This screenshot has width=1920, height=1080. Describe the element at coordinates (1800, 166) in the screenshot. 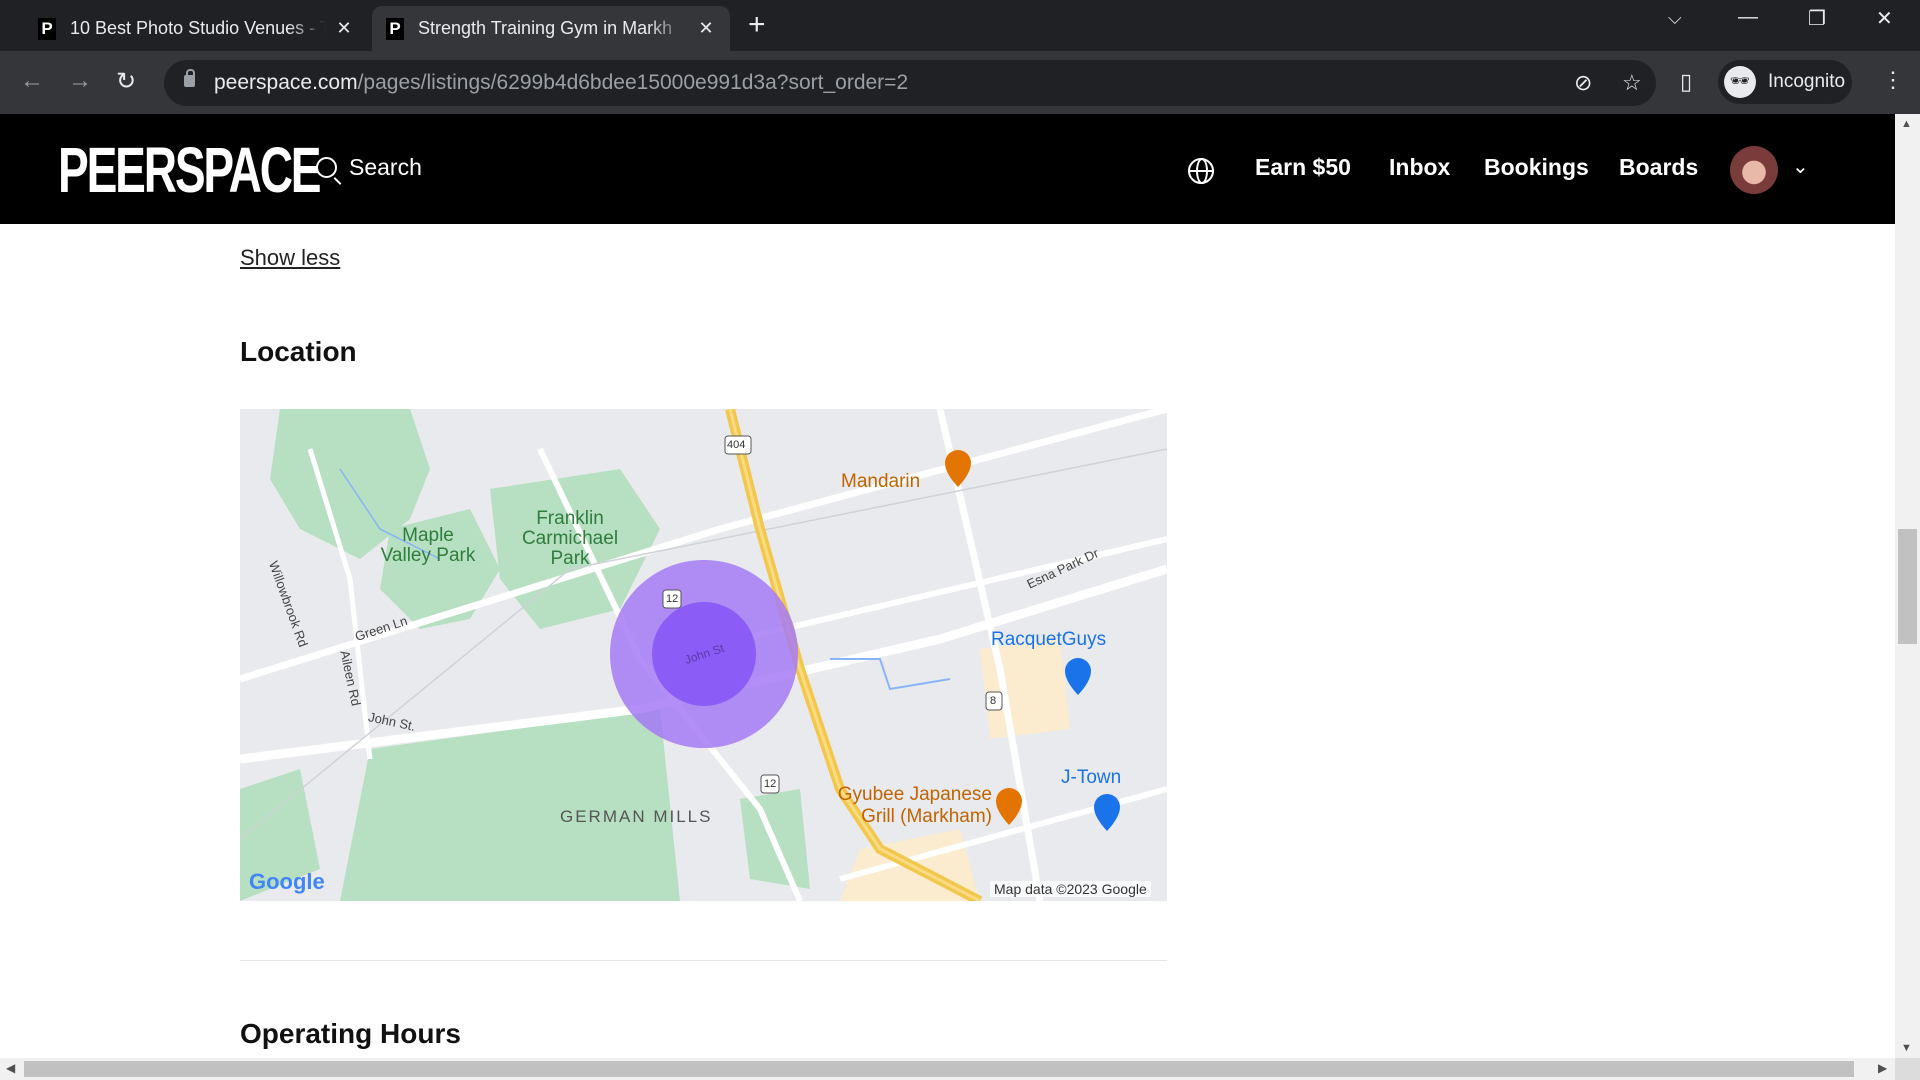

I see `chevron-down-icon: ⌄` at that location.